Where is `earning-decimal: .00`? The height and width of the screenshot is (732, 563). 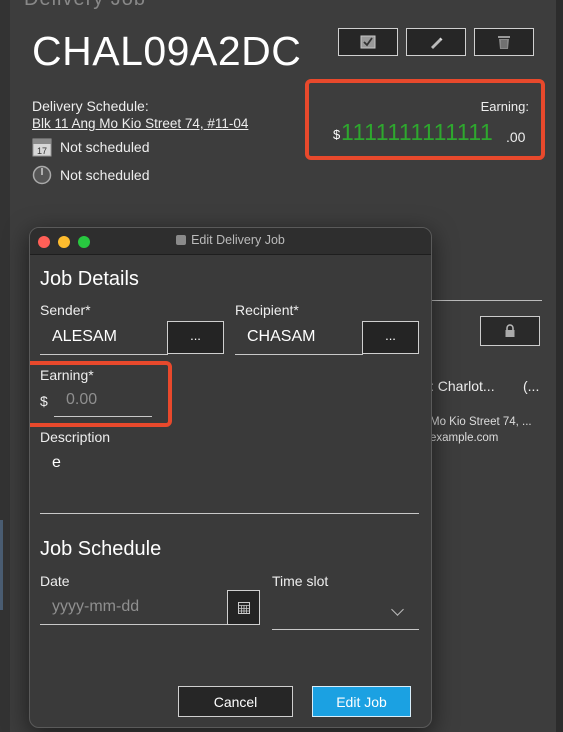 earning-decimal: .00 is located at coordinates (516, 137).